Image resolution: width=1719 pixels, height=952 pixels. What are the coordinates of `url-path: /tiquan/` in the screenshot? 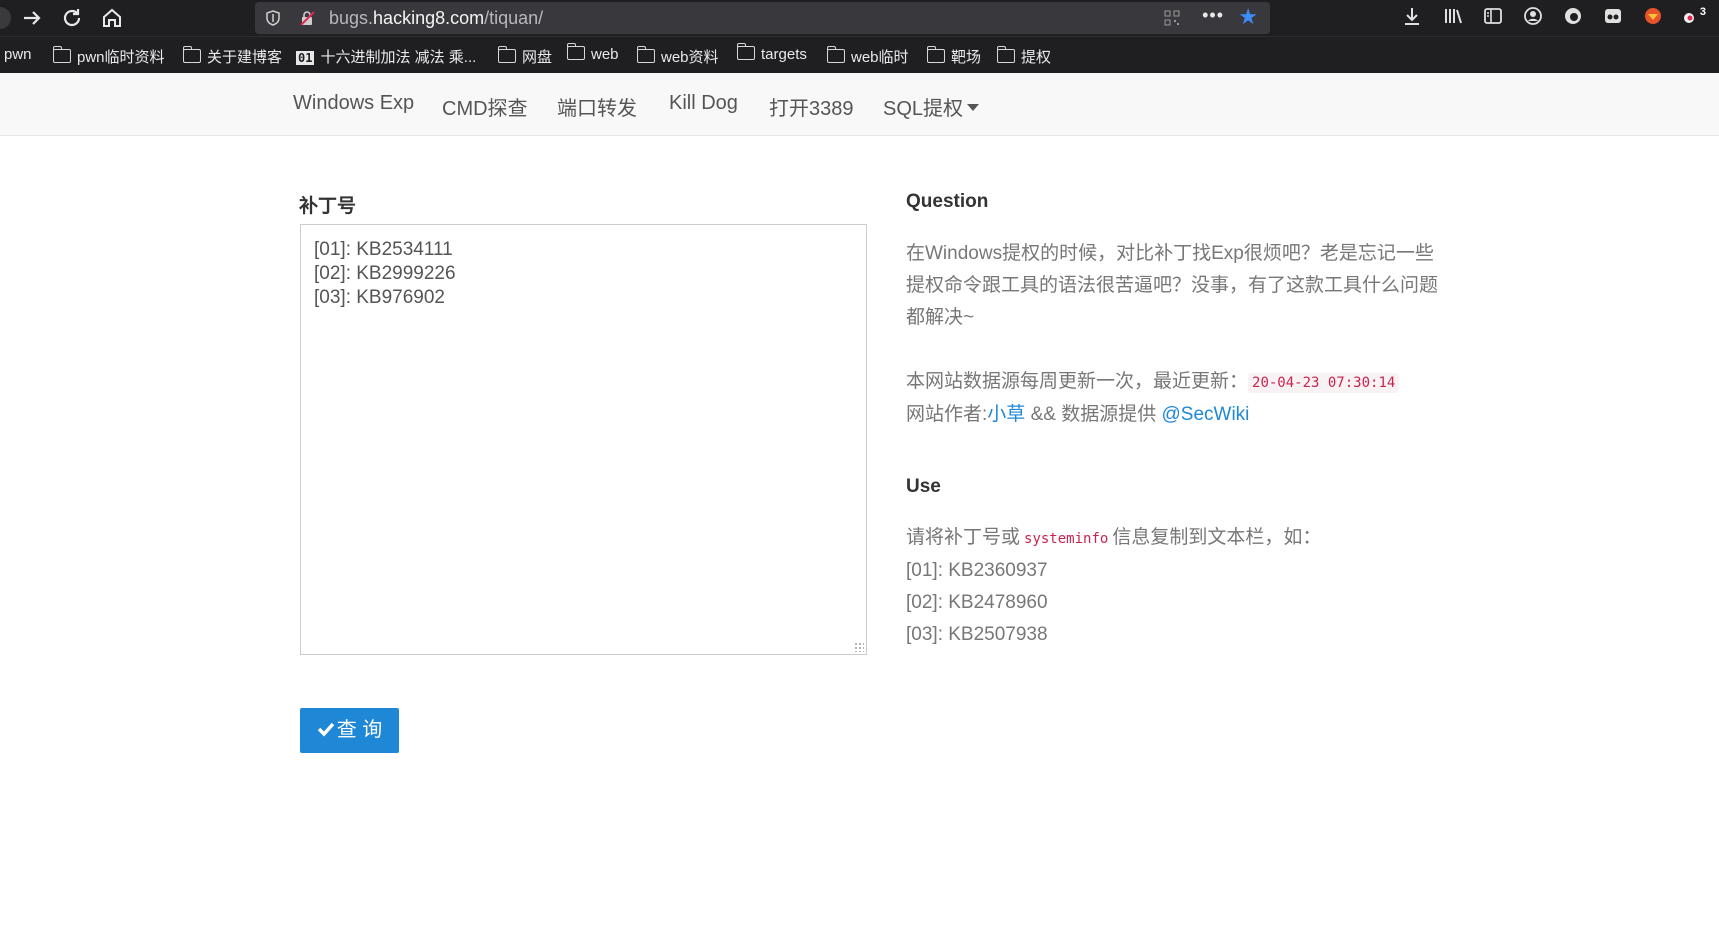 It's located at (514, 18).